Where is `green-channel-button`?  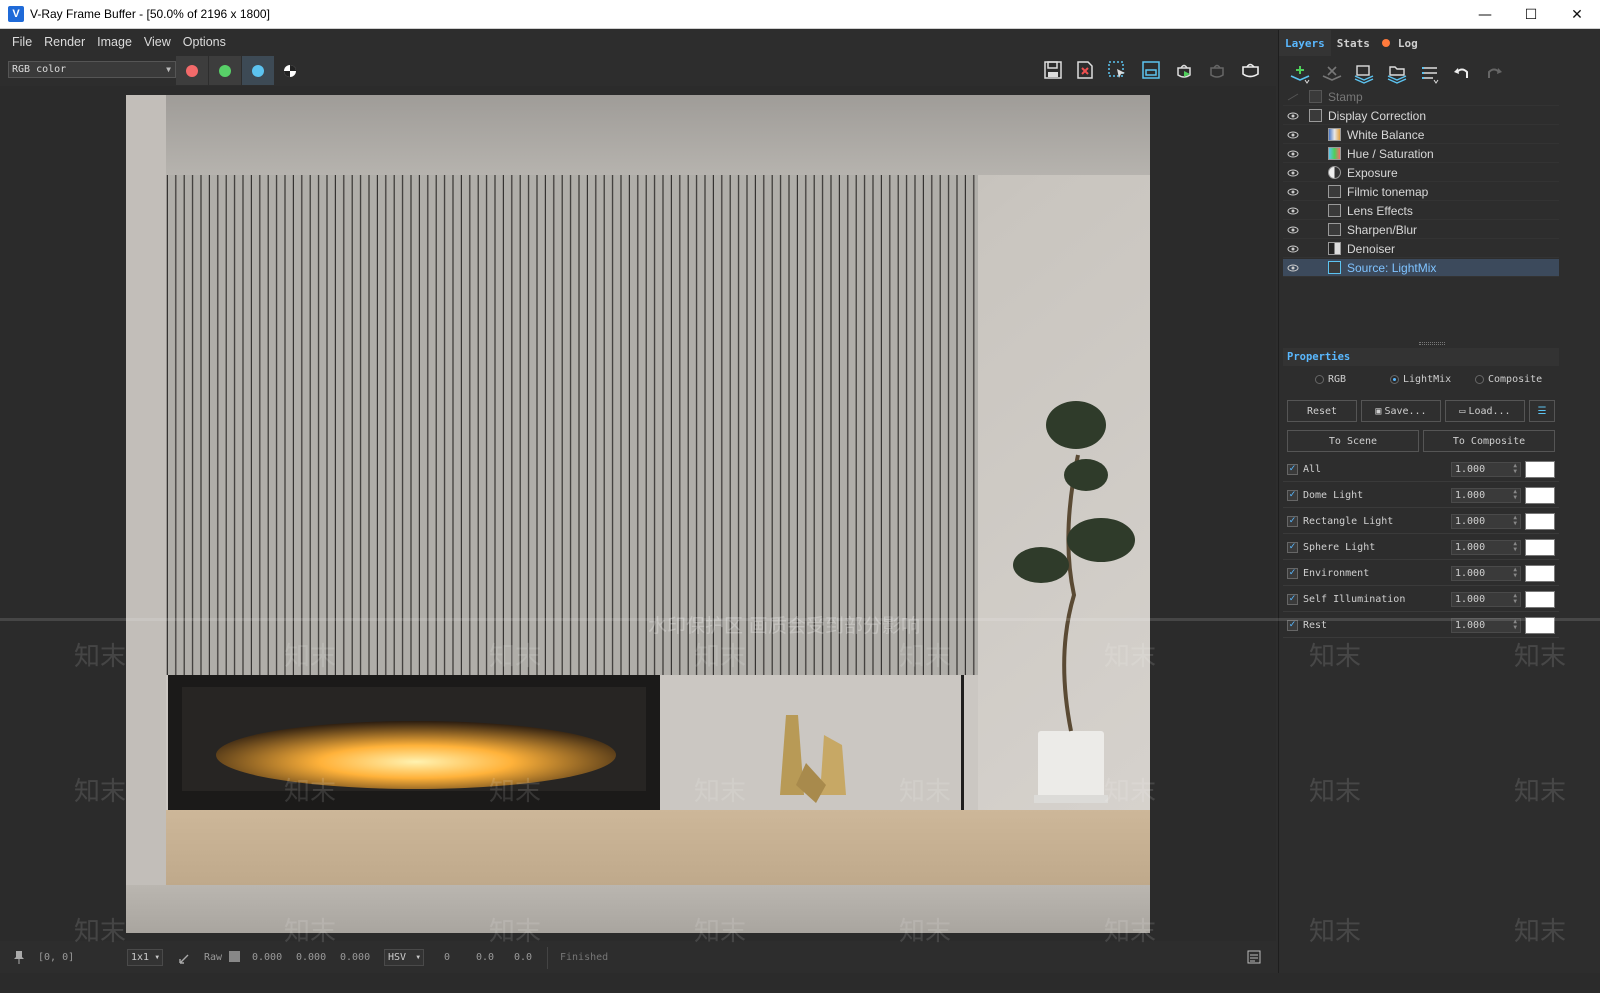
green-channel-button is located at coordinates (225, 70).